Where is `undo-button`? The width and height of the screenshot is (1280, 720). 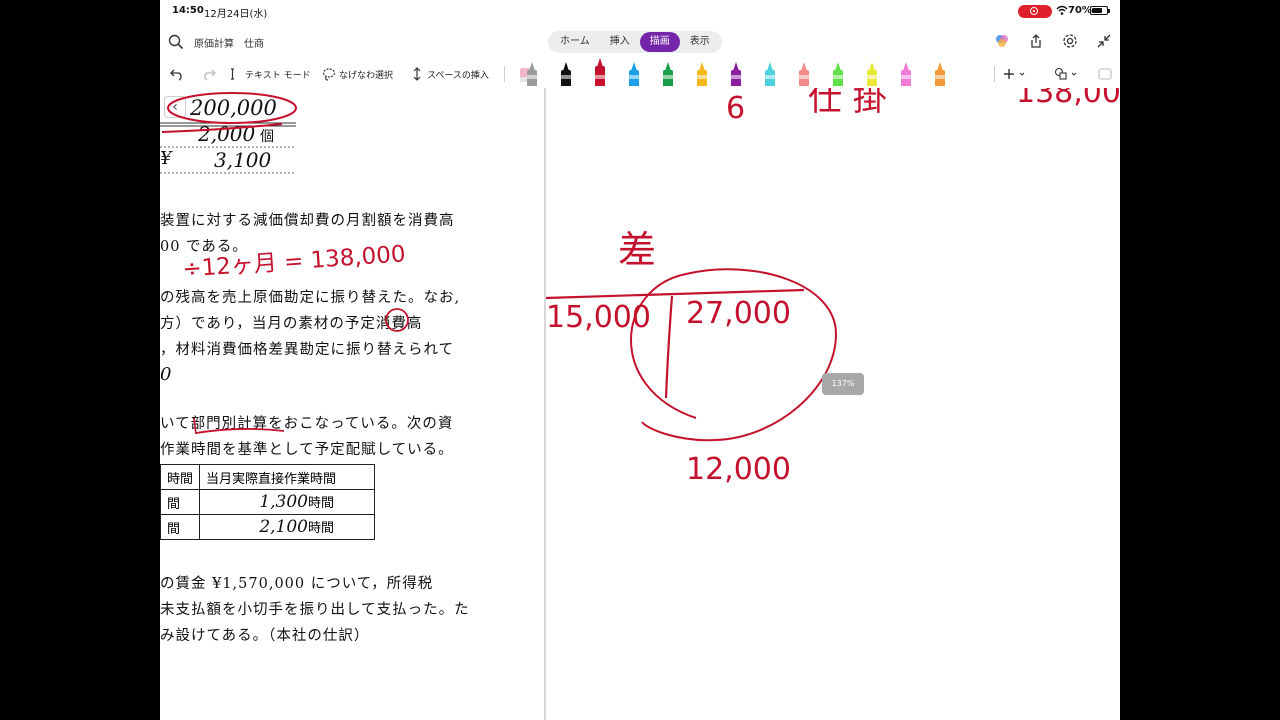
undo-button is located at coordinates (177, 74).